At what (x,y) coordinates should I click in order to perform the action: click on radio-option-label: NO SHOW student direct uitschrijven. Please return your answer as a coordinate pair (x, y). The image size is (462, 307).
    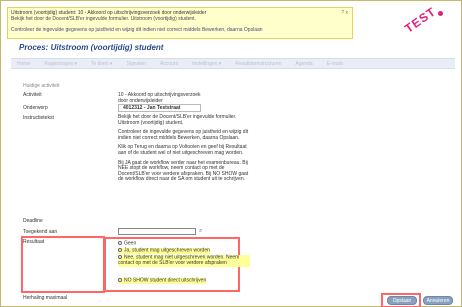
    Looking at the image, I should click on (165, 280).